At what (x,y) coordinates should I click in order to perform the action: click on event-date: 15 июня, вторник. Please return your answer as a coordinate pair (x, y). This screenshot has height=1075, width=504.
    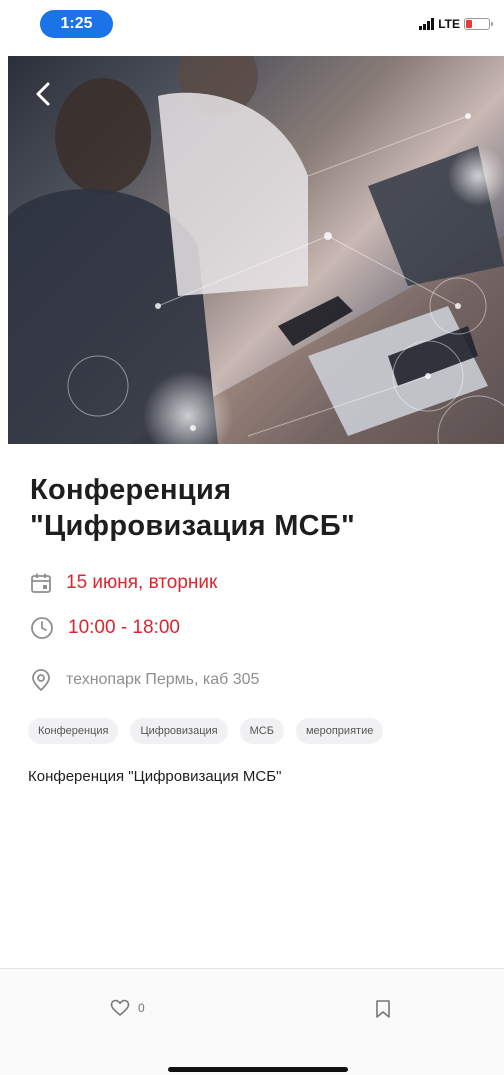
    Looking at the image, I should click on (123, 583).